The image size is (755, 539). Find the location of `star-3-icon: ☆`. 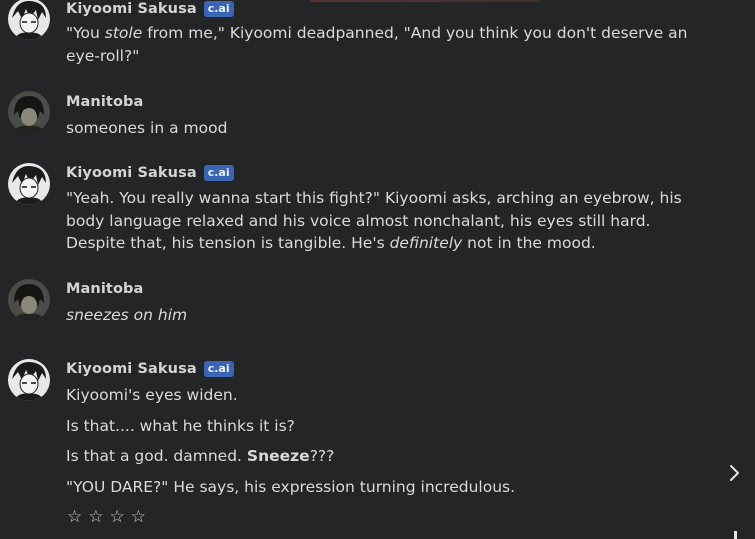

star-3-icon: ☆ is located at coordinates (117, 517).